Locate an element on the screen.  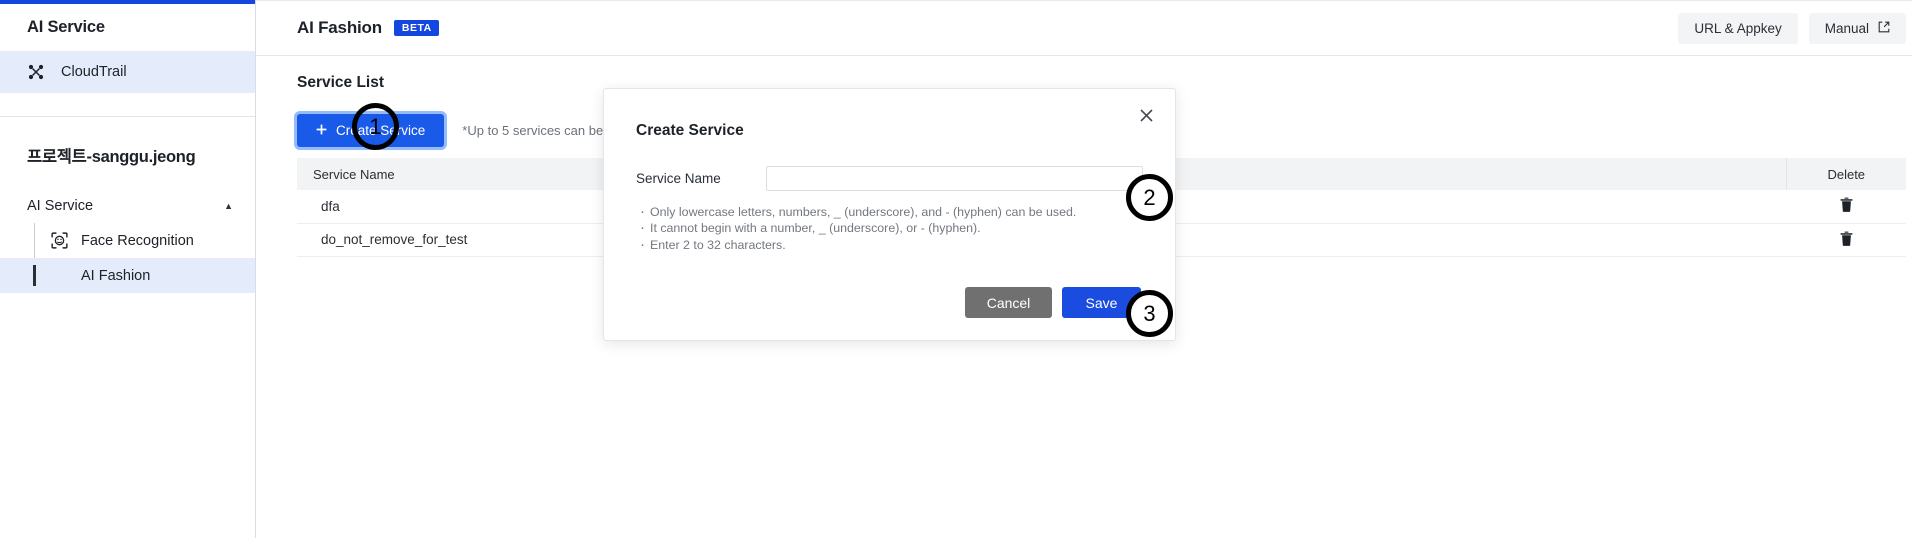
url-appkey-label: URL & Appkey is located at coordinates (1738, 28).